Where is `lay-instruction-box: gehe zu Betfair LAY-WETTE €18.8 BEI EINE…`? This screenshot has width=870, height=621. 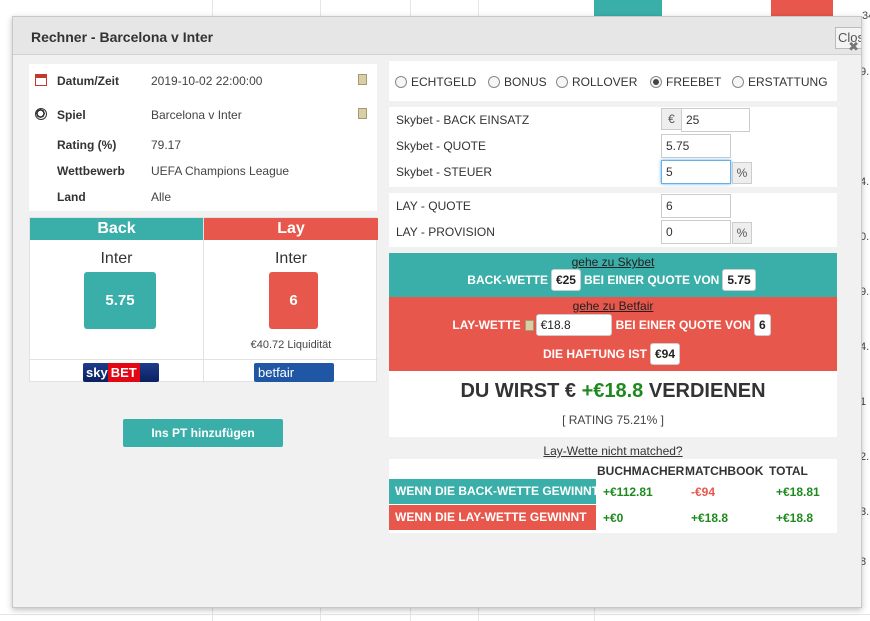 lay-instruction-box: gehe zu Betfair LAY-WETTE €18.8 BEI EINE… is located at coordinates (613, 334).